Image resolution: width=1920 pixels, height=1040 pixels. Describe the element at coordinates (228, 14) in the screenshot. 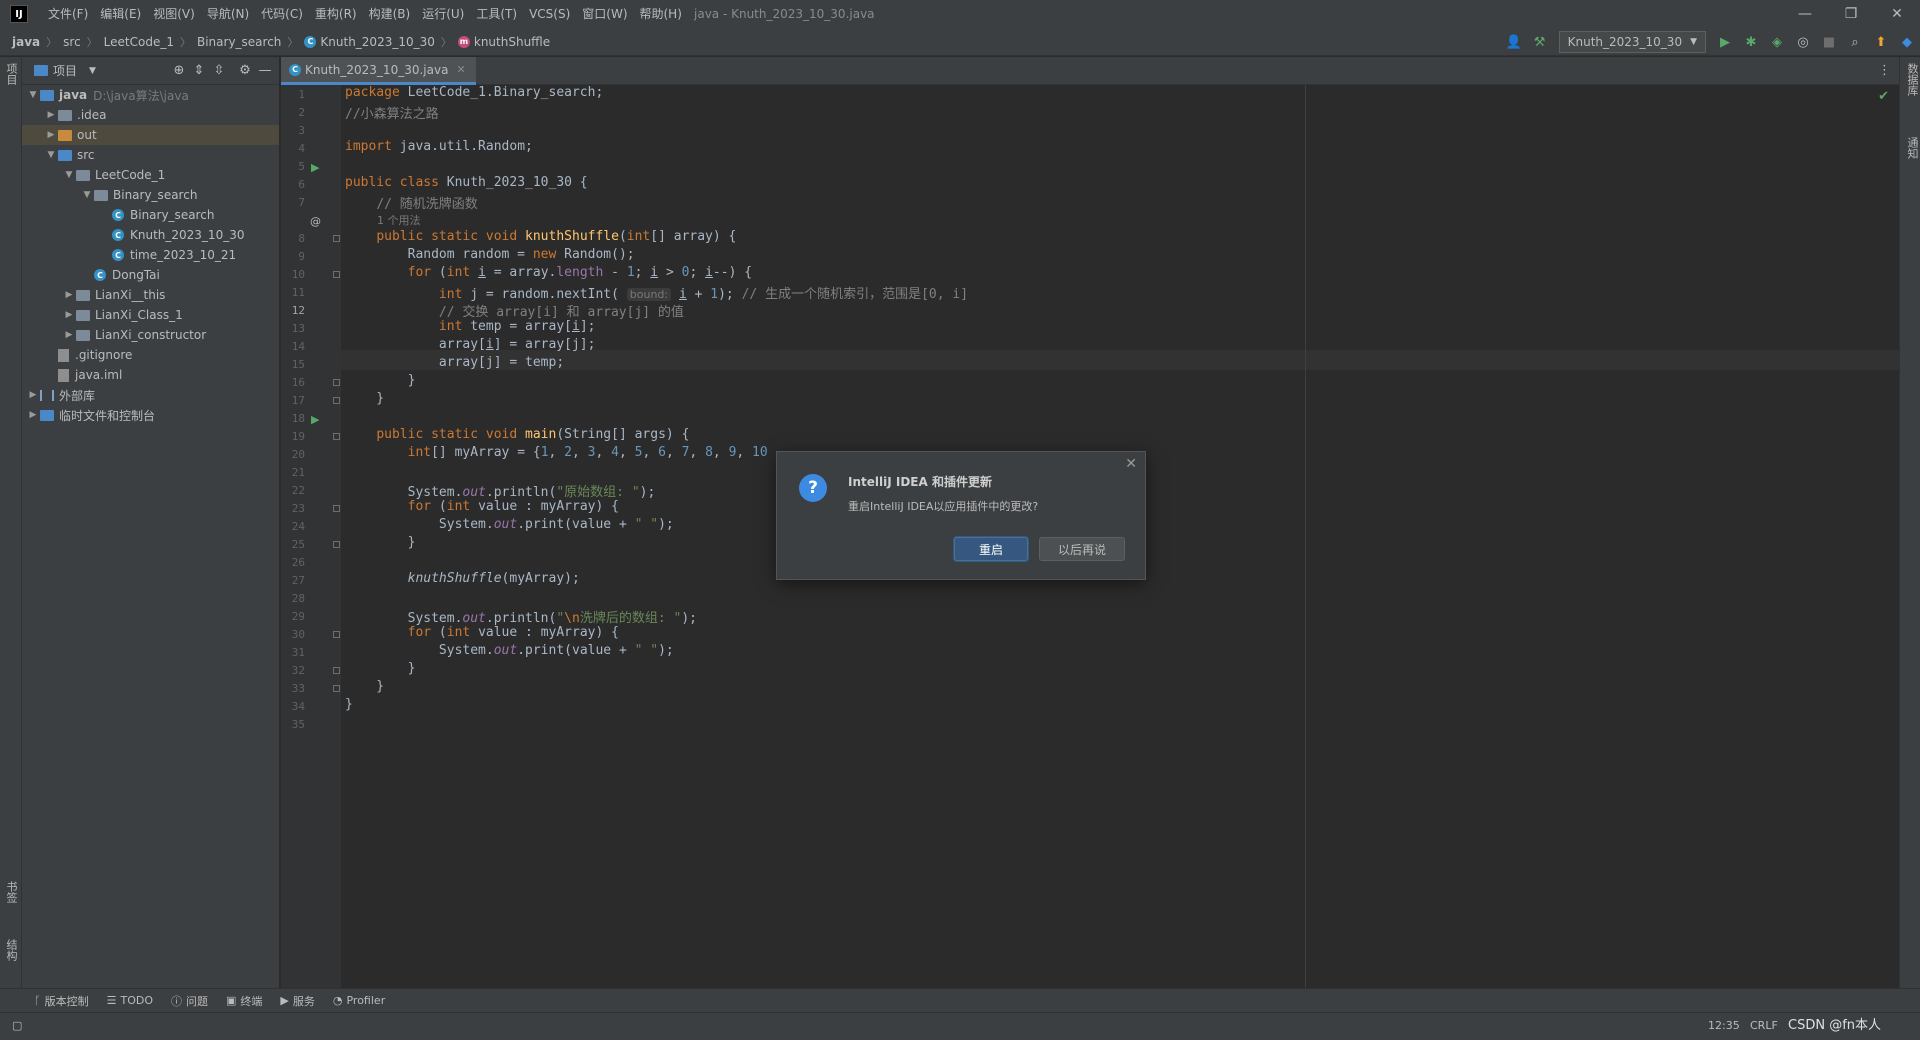

I see `menu-item: 导航(N)` at that location.